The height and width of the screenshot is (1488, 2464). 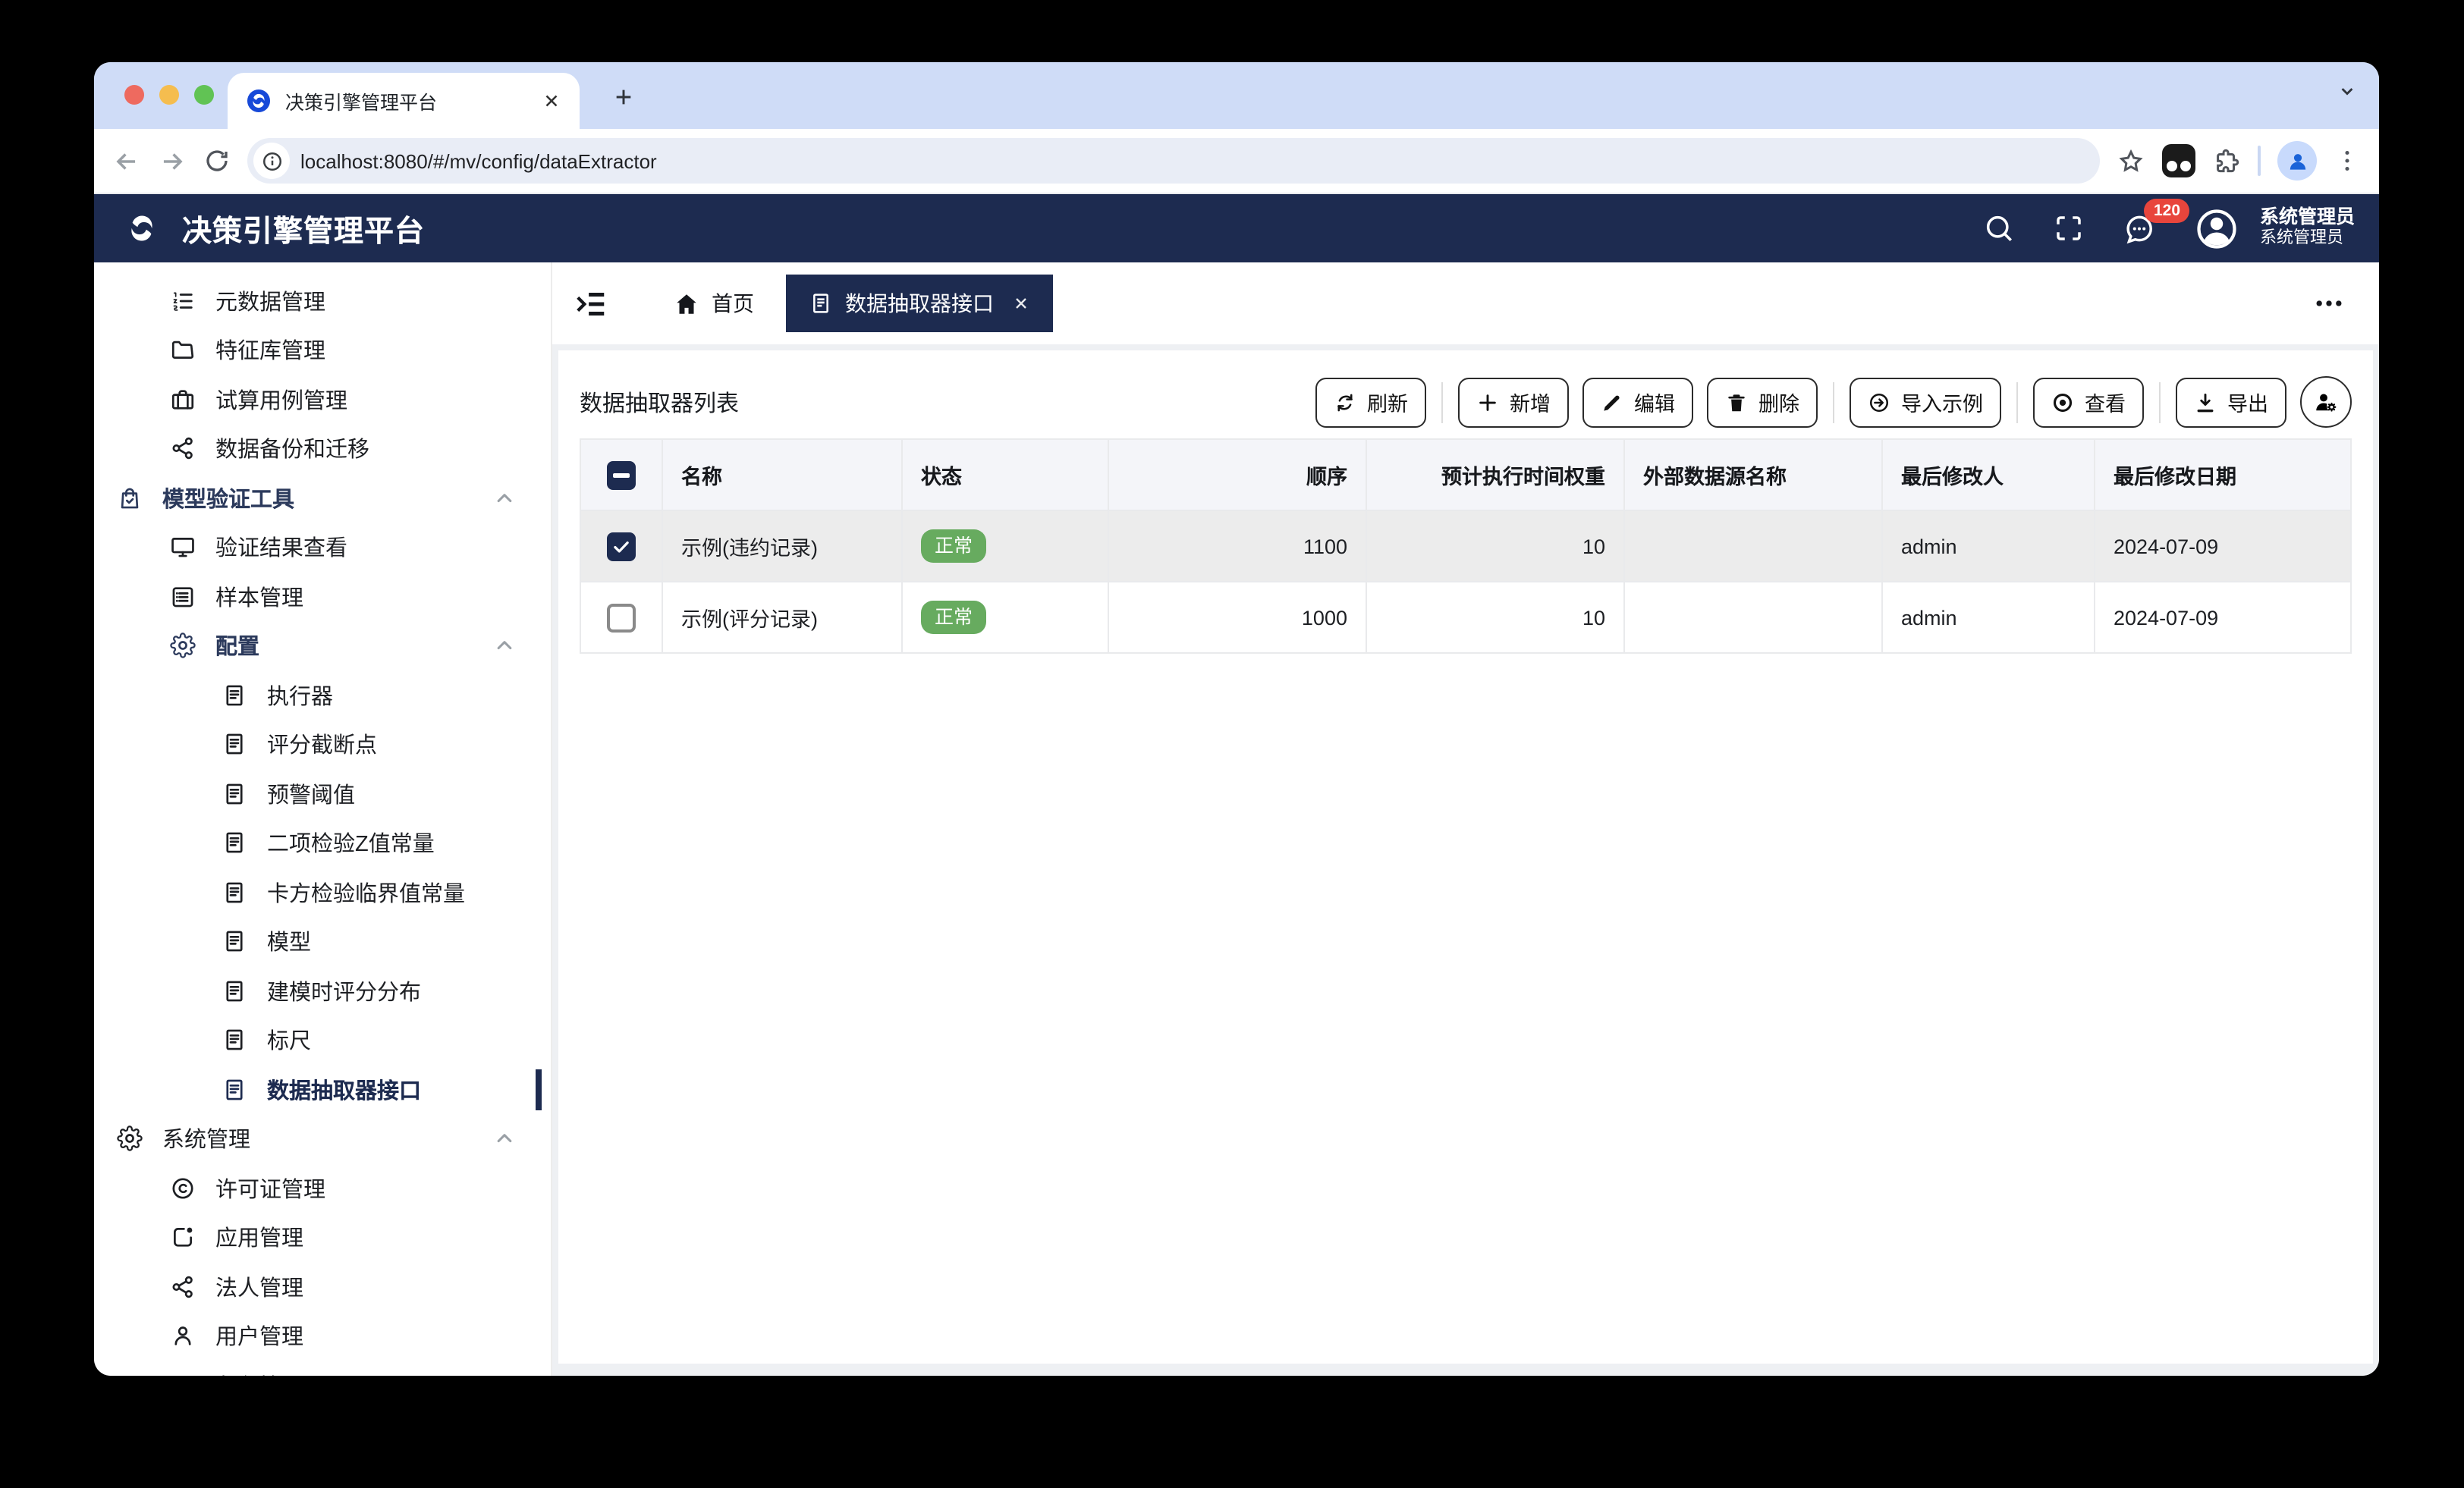 What do you see at coordinates (271, 161) in the screenshot?
I see `site-info-icon` at bounding box center [271, 161].